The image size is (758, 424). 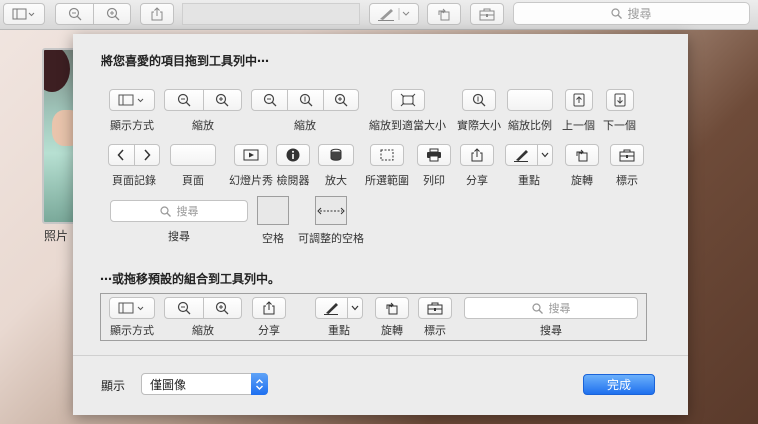 I want to click on highlight-control, so click(x=529, y=155).